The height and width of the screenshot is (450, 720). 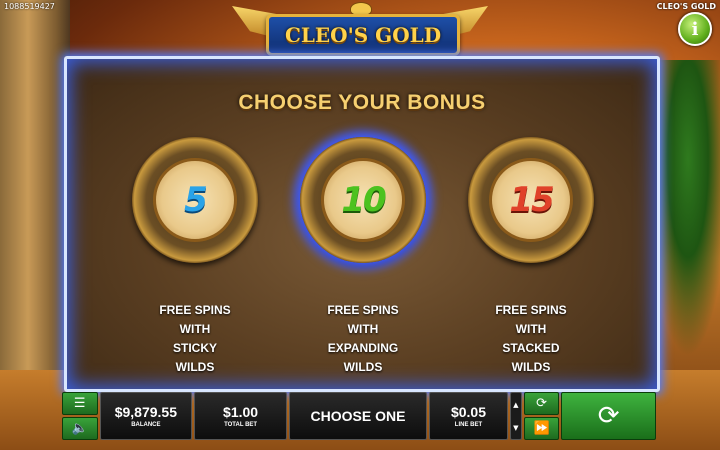 I want to click on spin-count: 10, so click(x=363, y=200).